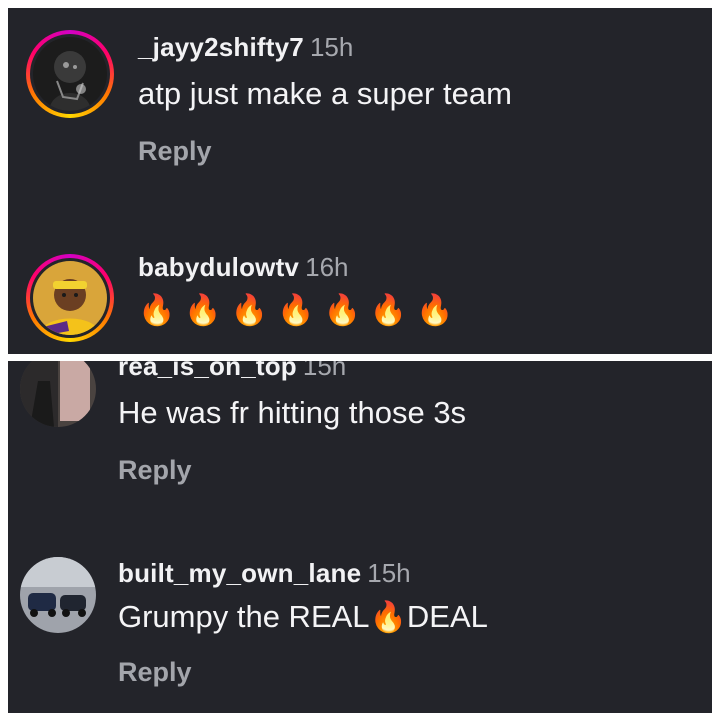 This screenshot has height=720, width=720. I want to click on comment-header: rea_is_on_top 15h, so click(232, 371).